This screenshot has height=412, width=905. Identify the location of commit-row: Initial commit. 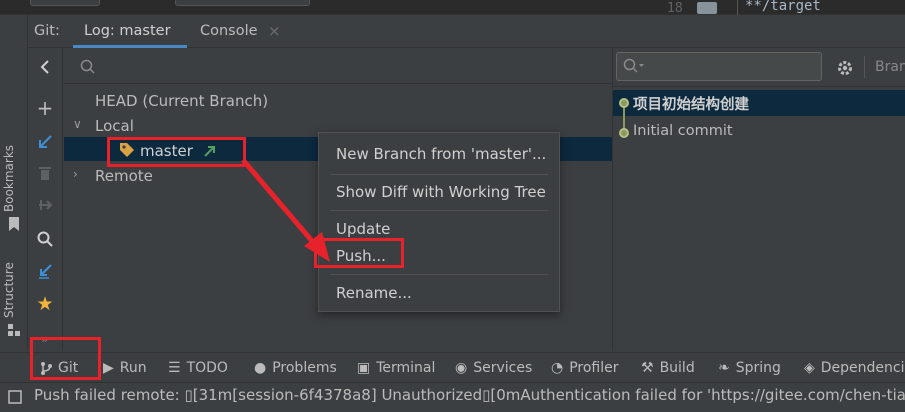
(759, 133).